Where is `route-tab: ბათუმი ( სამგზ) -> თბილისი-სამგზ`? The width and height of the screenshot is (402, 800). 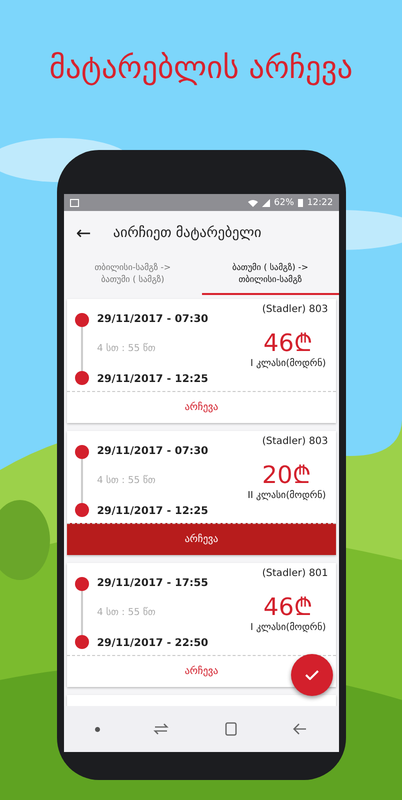 route-tab: ბათუმი ( სამგზ) -> თბილისი-სამგზ is located at coordinates (270, 275).